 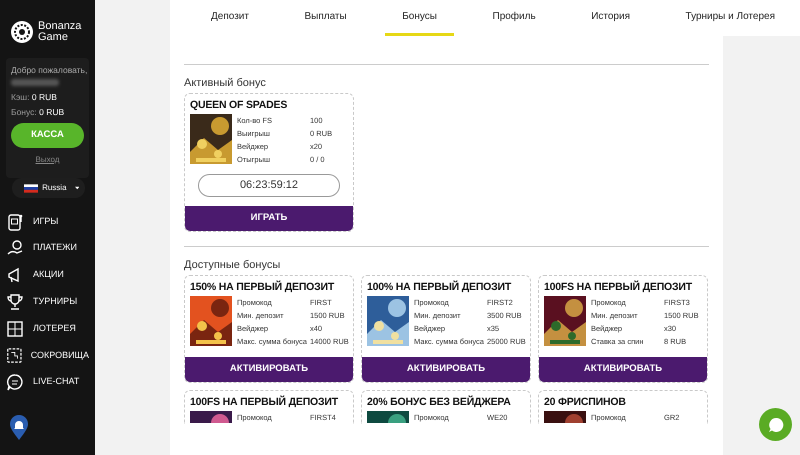 What do you see at coordinates (48, 188) in the screenshot?
I see `language-selector: Russia` at bounding box center [48, 188].